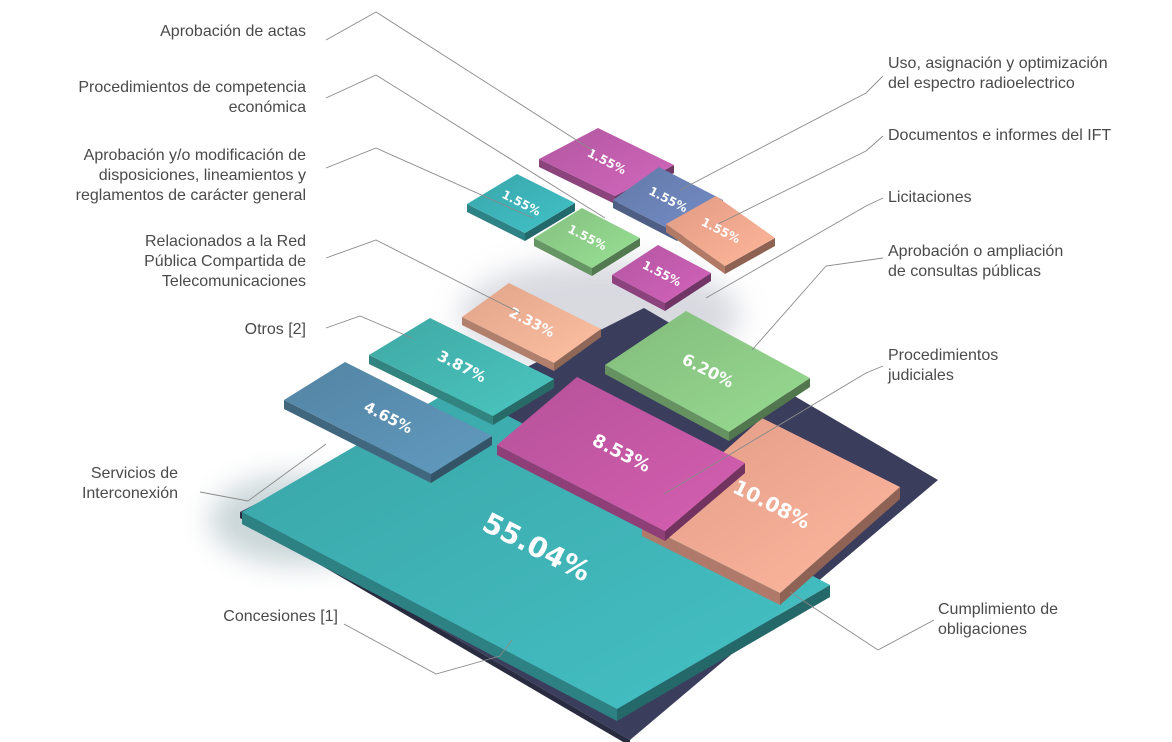 The width and height of the screenshot is (1172, 742). What do you see at coordinates (1000, 135) in the screenshot?
I see `label-documentos: Documentos e informes del IFT` at bounding box center [1000, 135].